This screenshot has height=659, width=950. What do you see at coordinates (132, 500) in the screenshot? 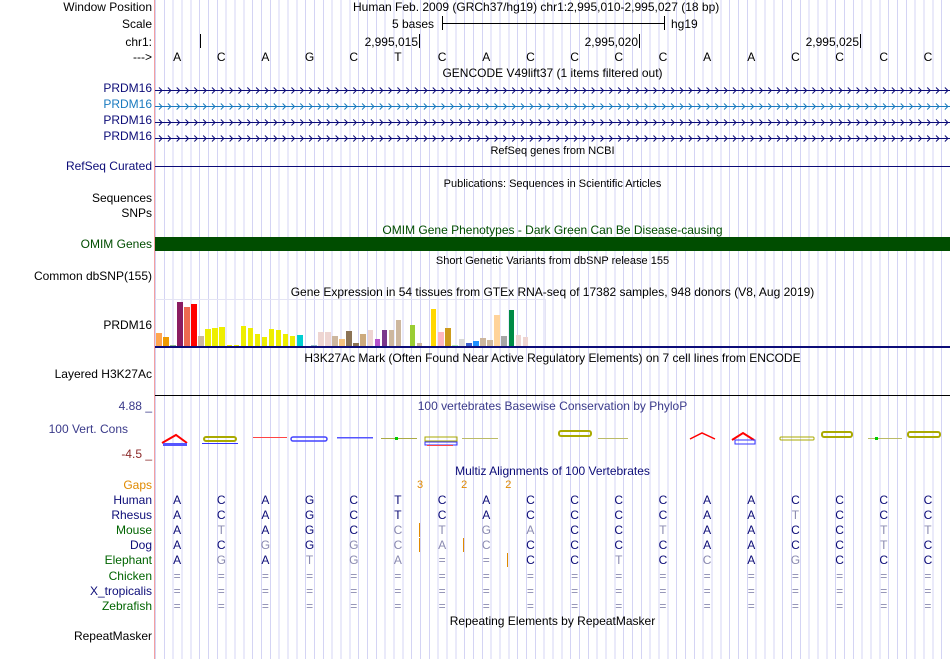
I see `species-label: Human` at bounding box center [132, 500].